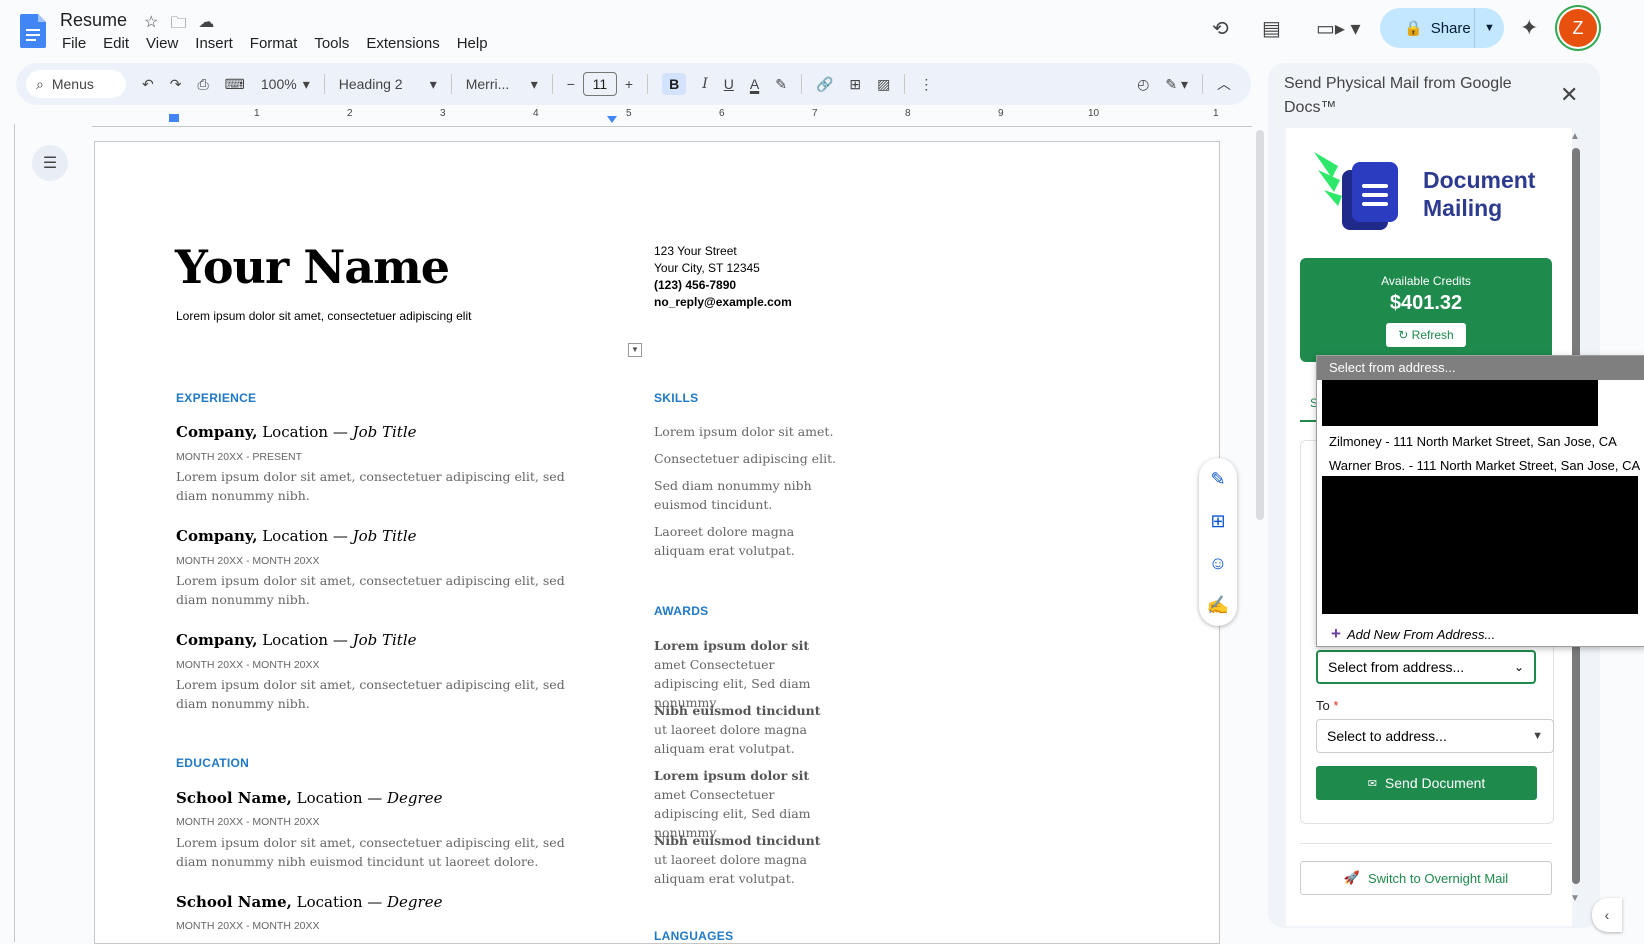 The height and width of the screenshot is (944, 1644). What do you see at coordinates (739, 495) in the screenshot?
I see `skill-item: Sed diam nonummy nibh euismod tincidunt.` at bounding box center [739, 495].